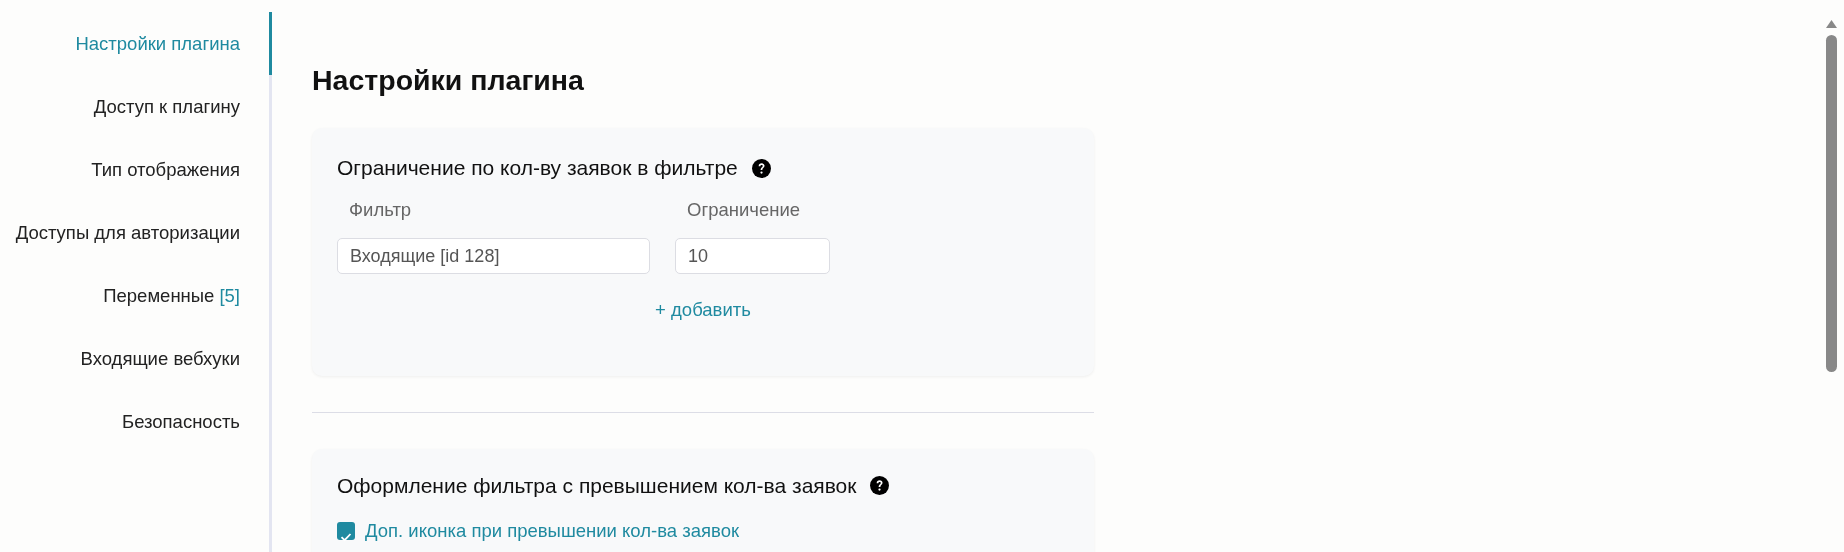 The height and width of the screenshot is (552, 1844). What do you see at coordinates (136, 169) in the screenshot?
I see `sidebar-item: Тип отображения` at bounding box center [136, 169].